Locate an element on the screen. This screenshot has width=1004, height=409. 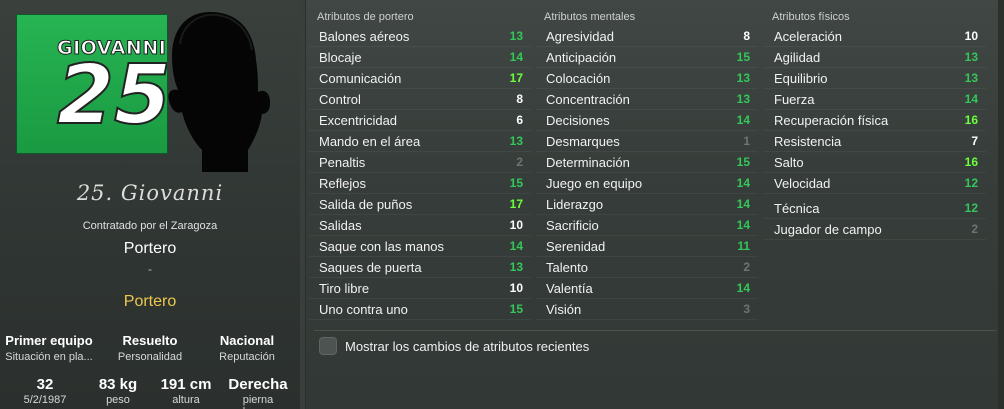
attribute-name: Concentración is located at coordinates (588, 99).